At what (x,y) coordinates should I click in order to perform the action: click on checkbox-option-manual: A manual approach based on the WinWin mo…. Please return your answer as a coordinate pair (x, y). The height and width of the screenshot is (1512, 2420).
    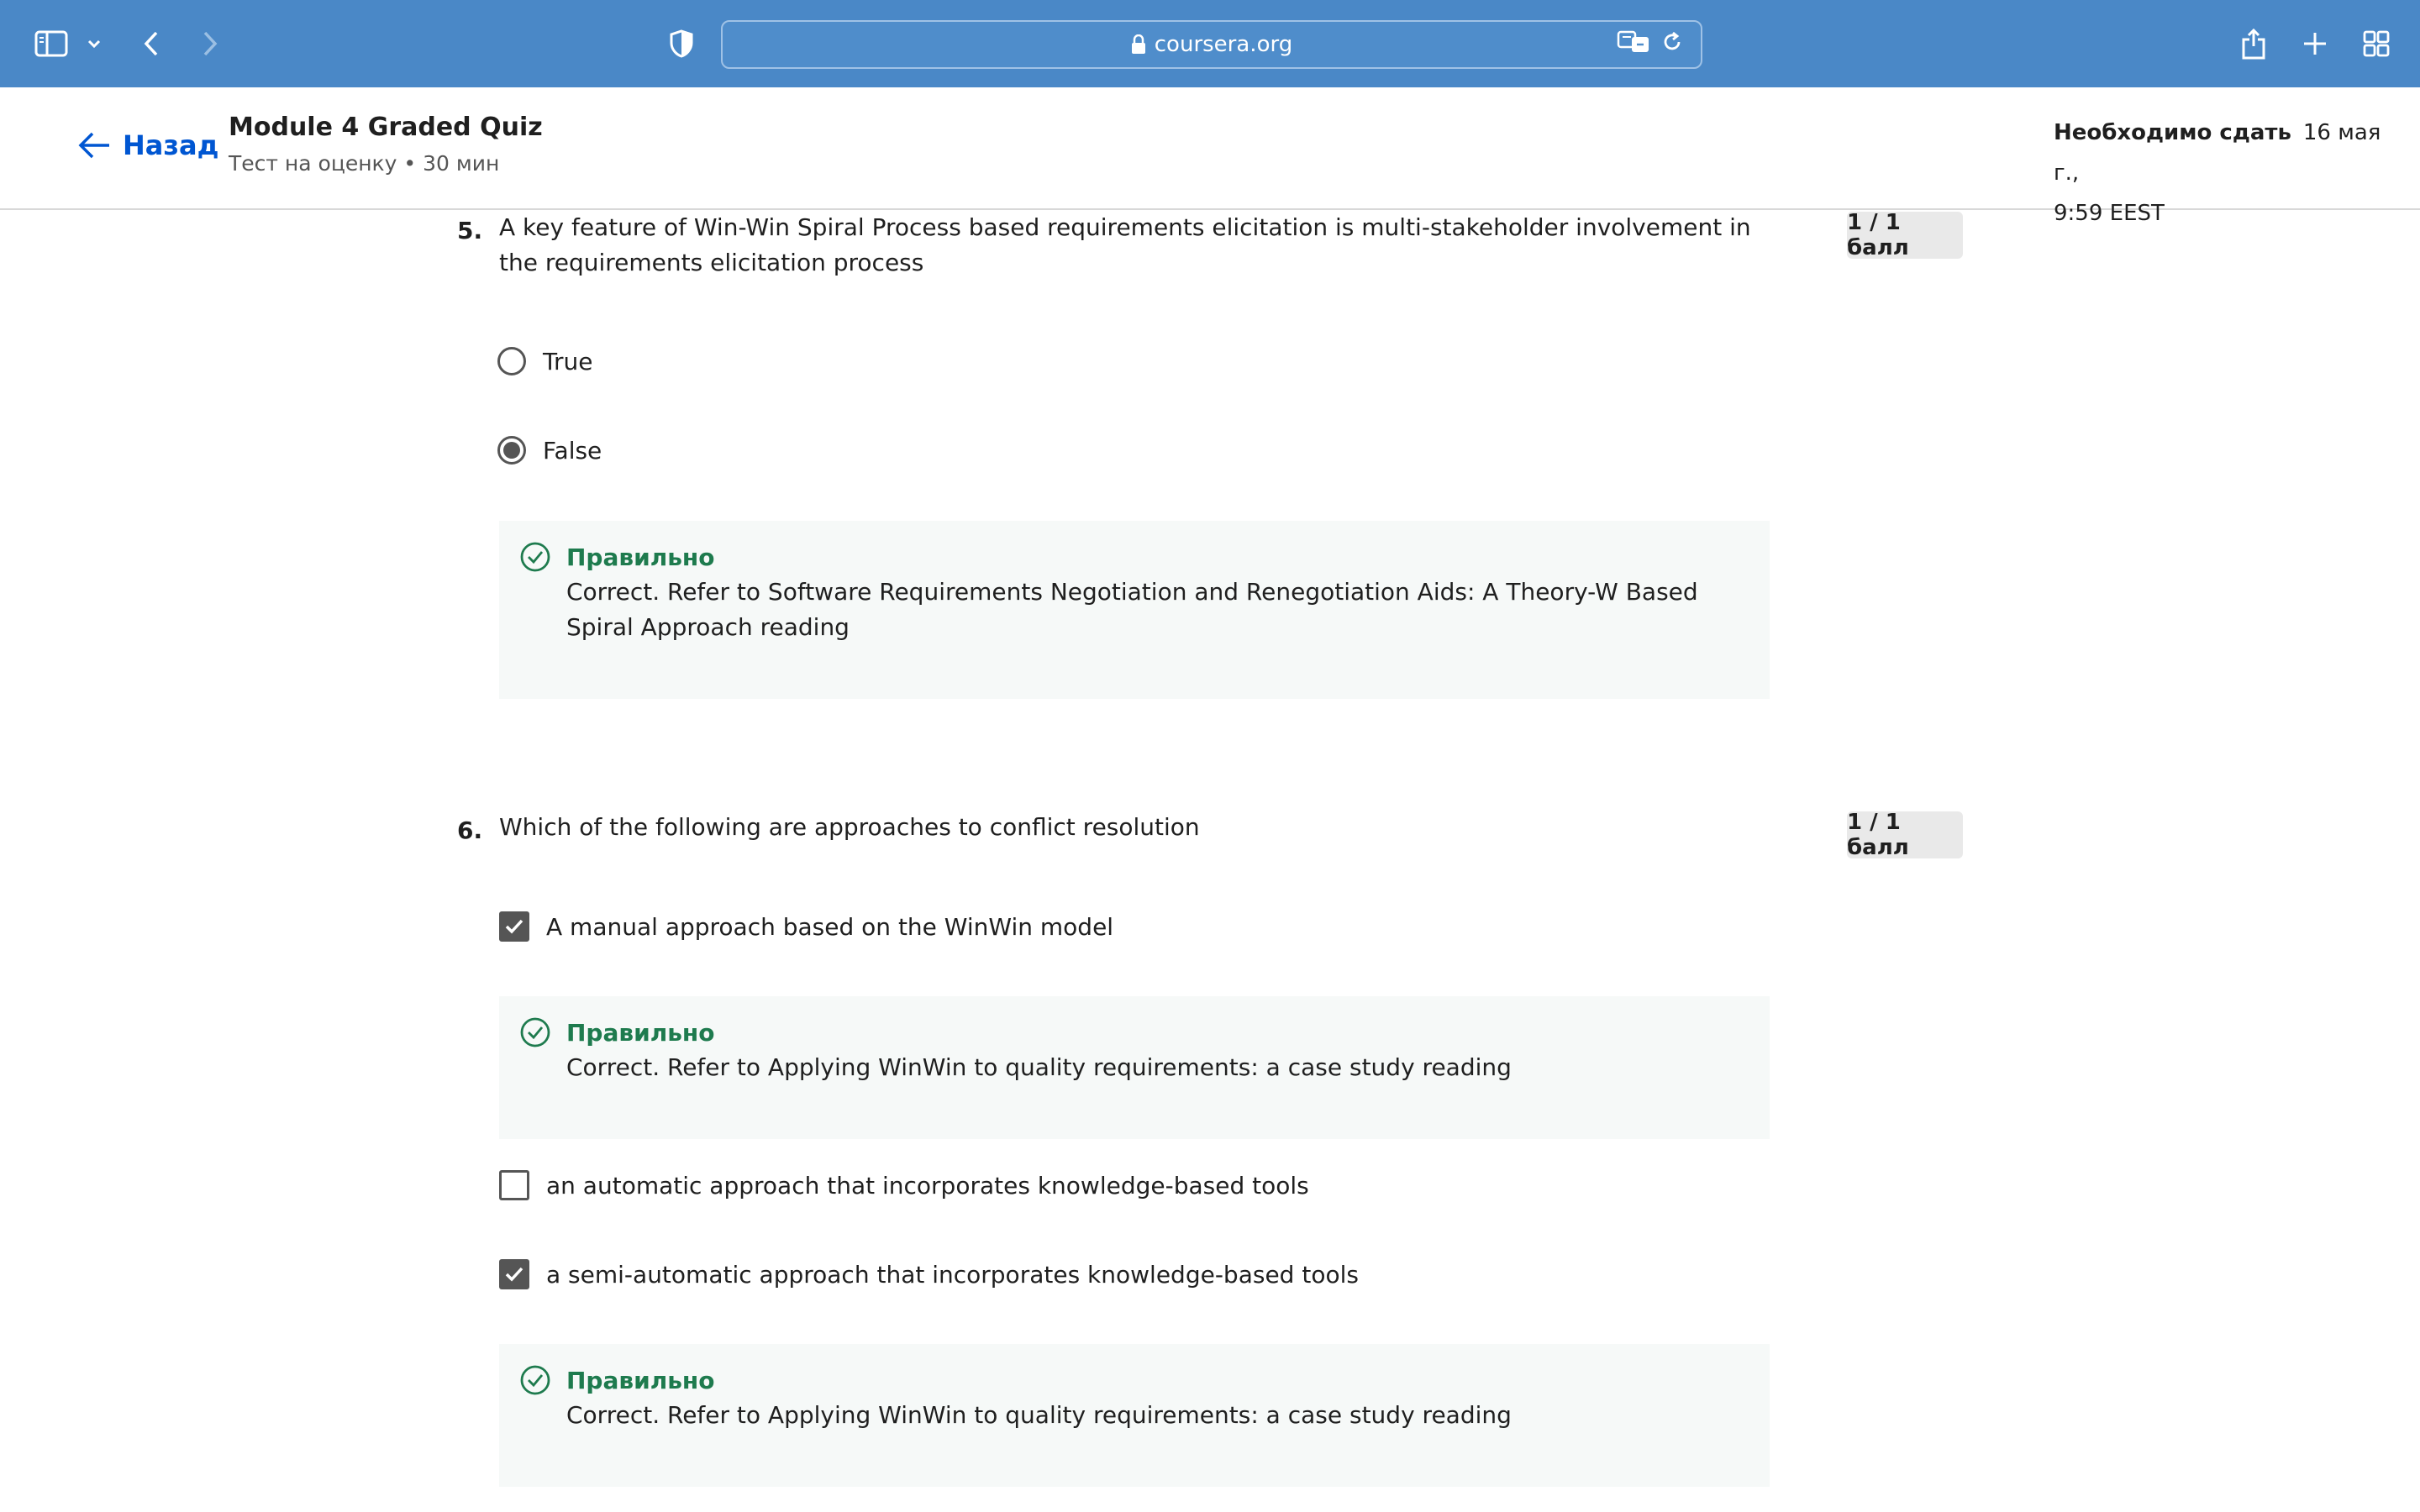
    Looking at the image, I should click on (806, 926).